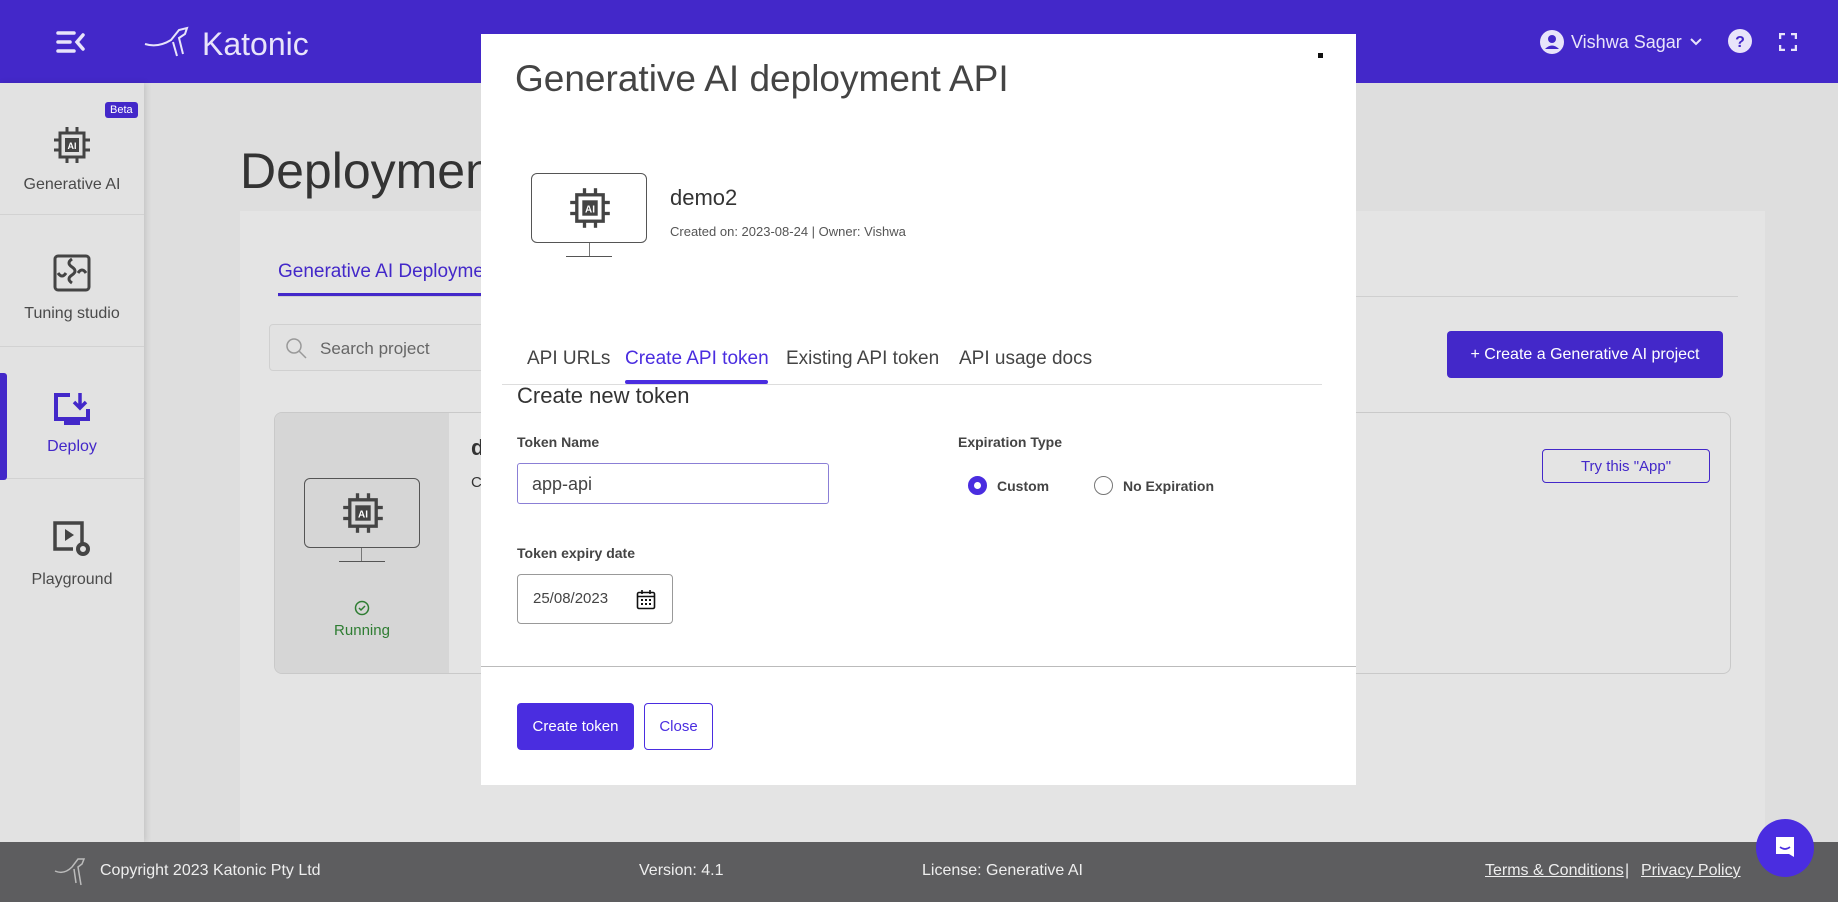 This screenshot has height=902, width=1838. Describe the element at coordinates (575, 726) in the screenshot. I see `create-token-button: Create token` at that location.